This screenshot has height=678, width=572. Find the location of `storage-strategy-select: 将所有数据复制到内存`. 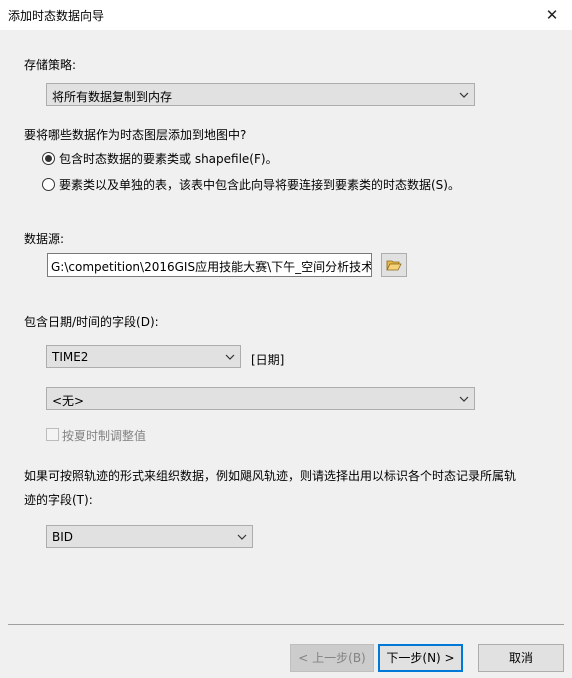

storage-strategy-select: 将所有数据复制到内存 is located at coordinates (260, 94).